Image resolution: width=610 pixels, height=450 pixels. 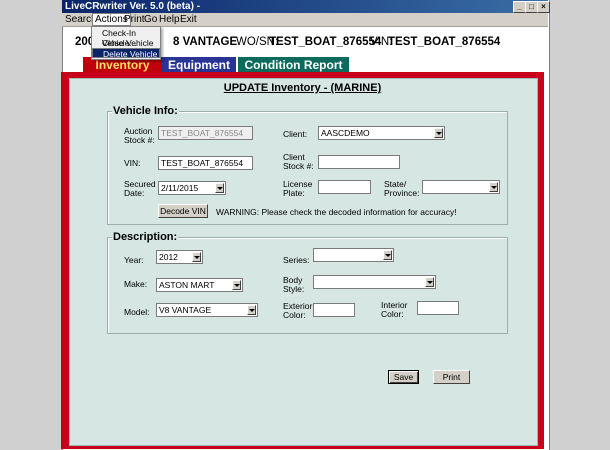 I want to click on year-select-value: 2012, so click(x=168, y=257).